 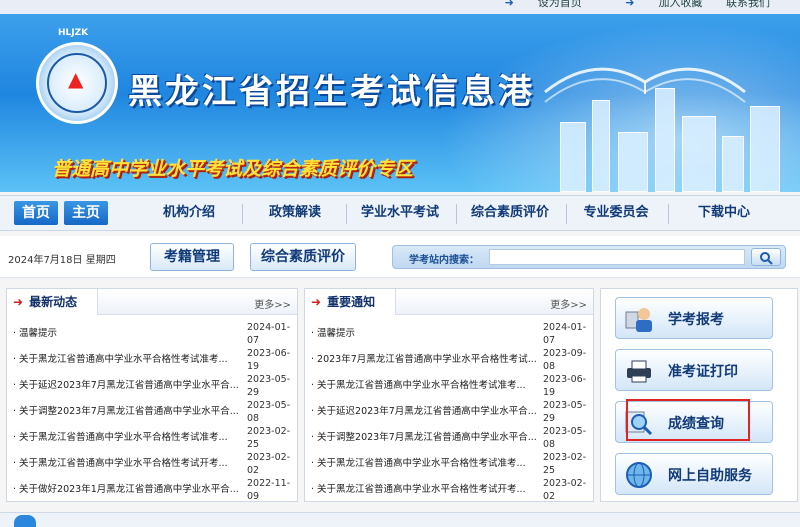 I want to click on site-search: 学考站内搜索：, so click(x=589, y=257).